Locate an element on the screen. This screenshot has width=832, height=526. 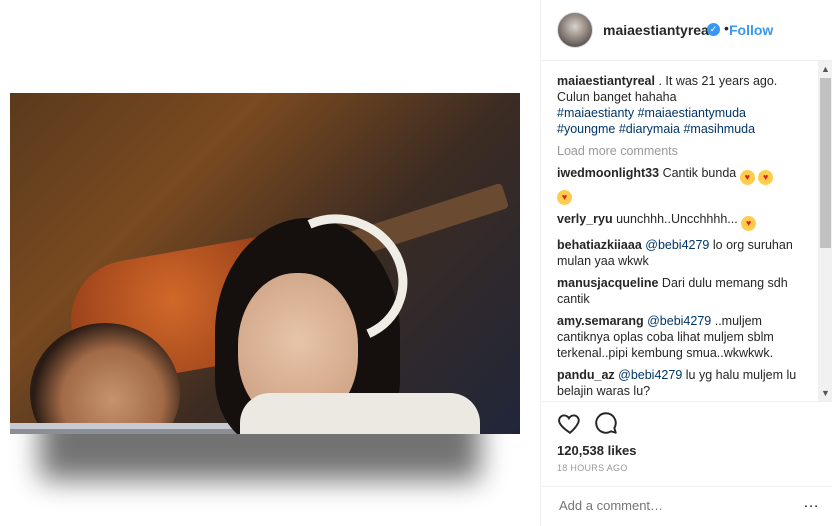
hashtag: #maiaestiantymuda is located at coordinates (692, 113).